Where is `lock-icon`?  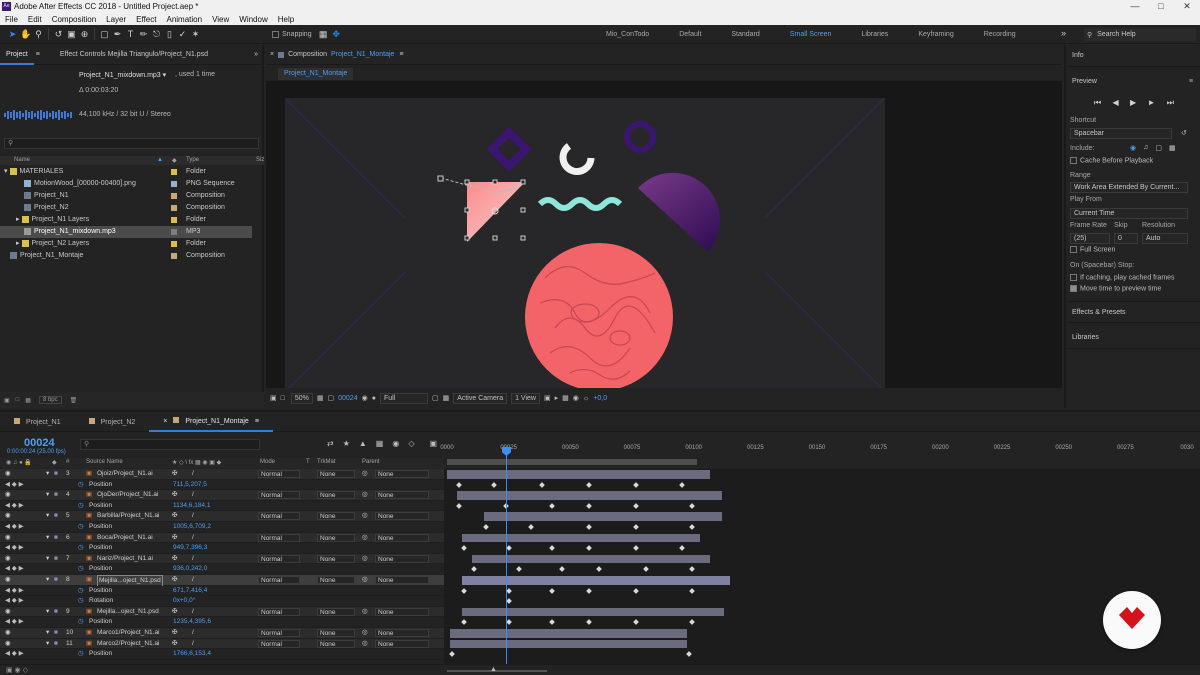 lock-icon is located at coordinates (281, 54).